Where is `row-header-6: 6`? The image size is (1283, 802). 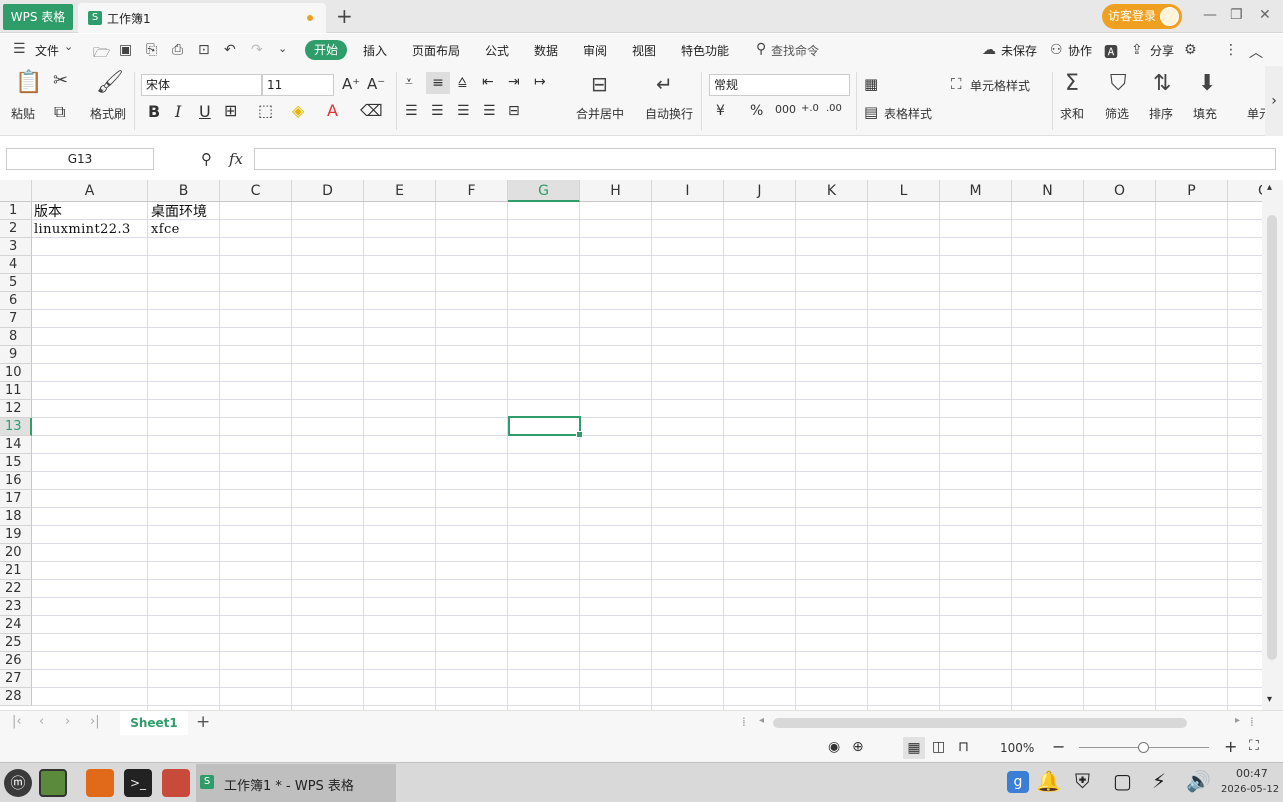
row-header-6: 6 is located at coordinates (16, 301).